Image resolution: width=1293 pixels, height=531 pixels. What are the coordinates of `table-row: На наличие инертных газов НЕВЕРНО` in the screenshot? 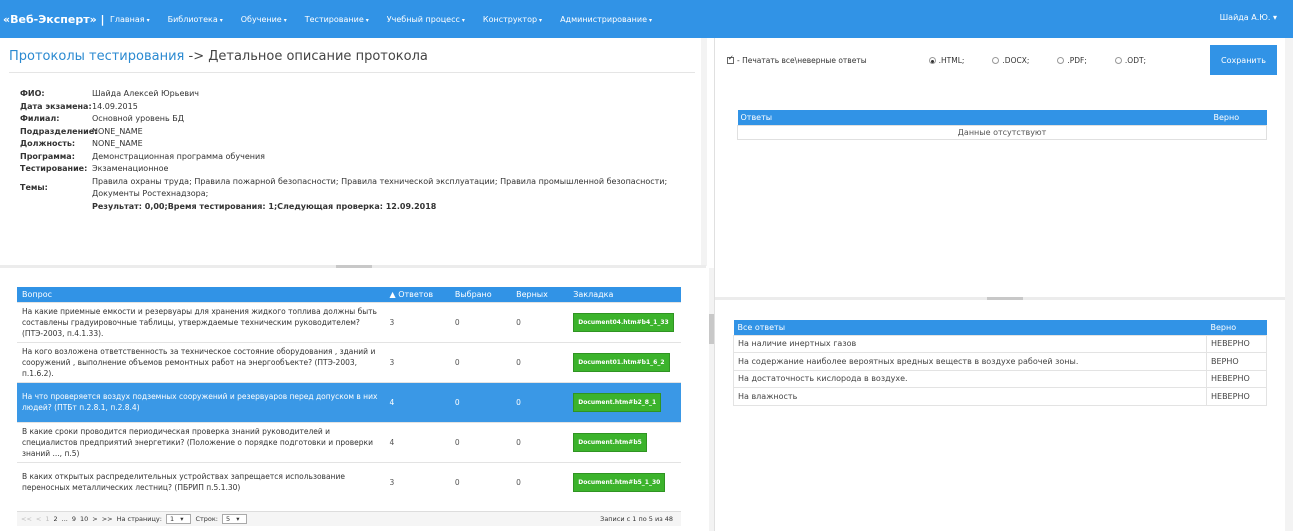 It's located at (1000, 343).